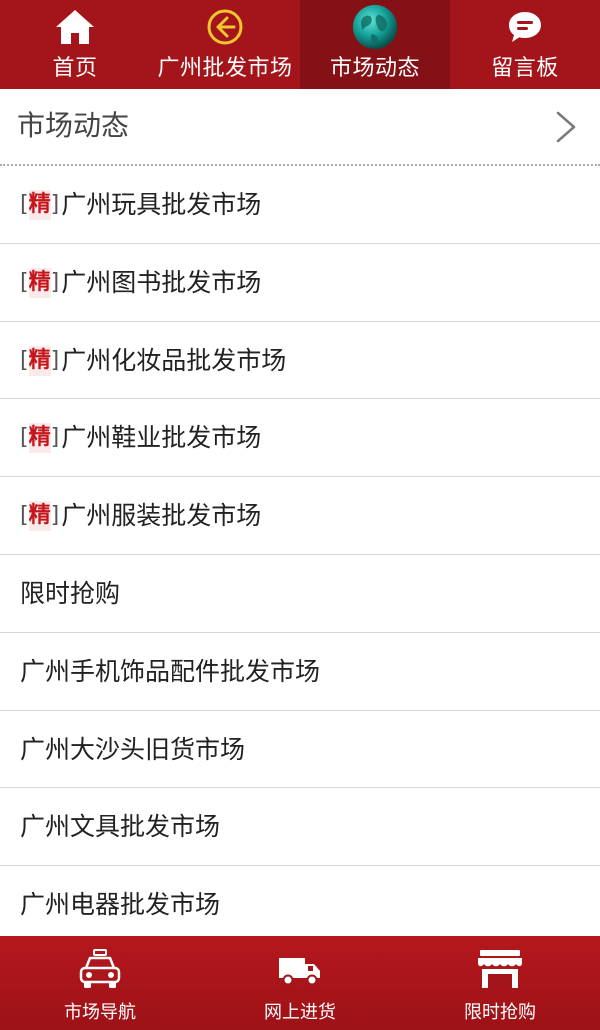 The image size is (600, 1030). I want to click on list-item-label: 广州手机饰品配件批发市场, so click(170, 671).